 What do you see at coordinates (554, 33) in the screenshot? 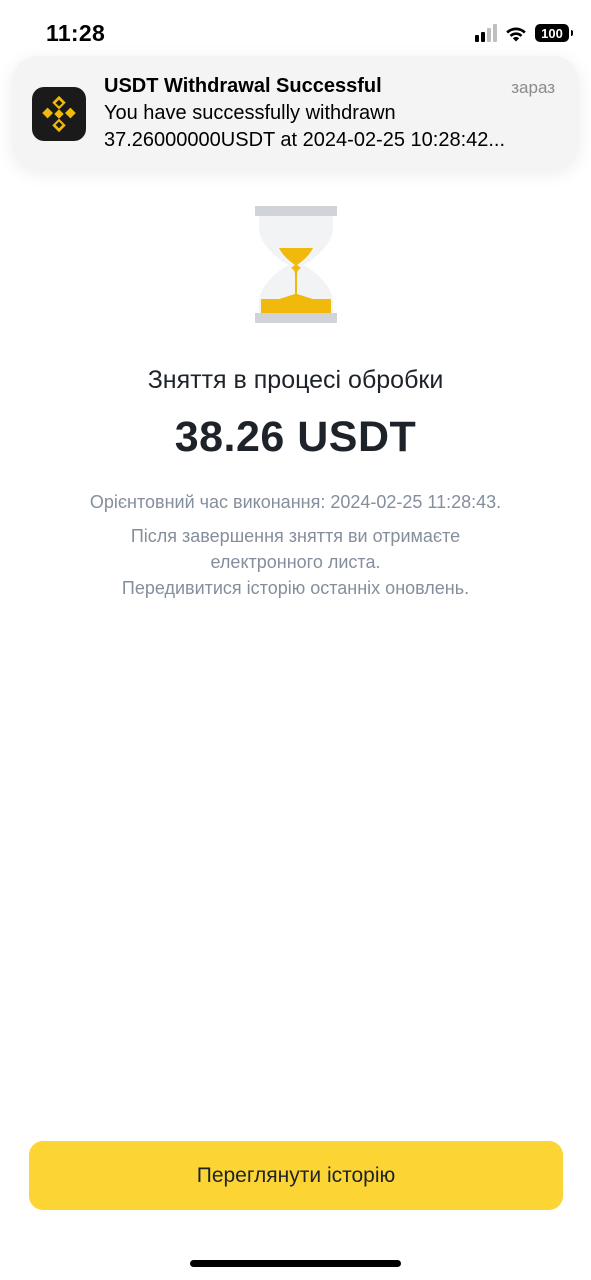
I see `battery-icon: 100` at bounding box center [554, 33].